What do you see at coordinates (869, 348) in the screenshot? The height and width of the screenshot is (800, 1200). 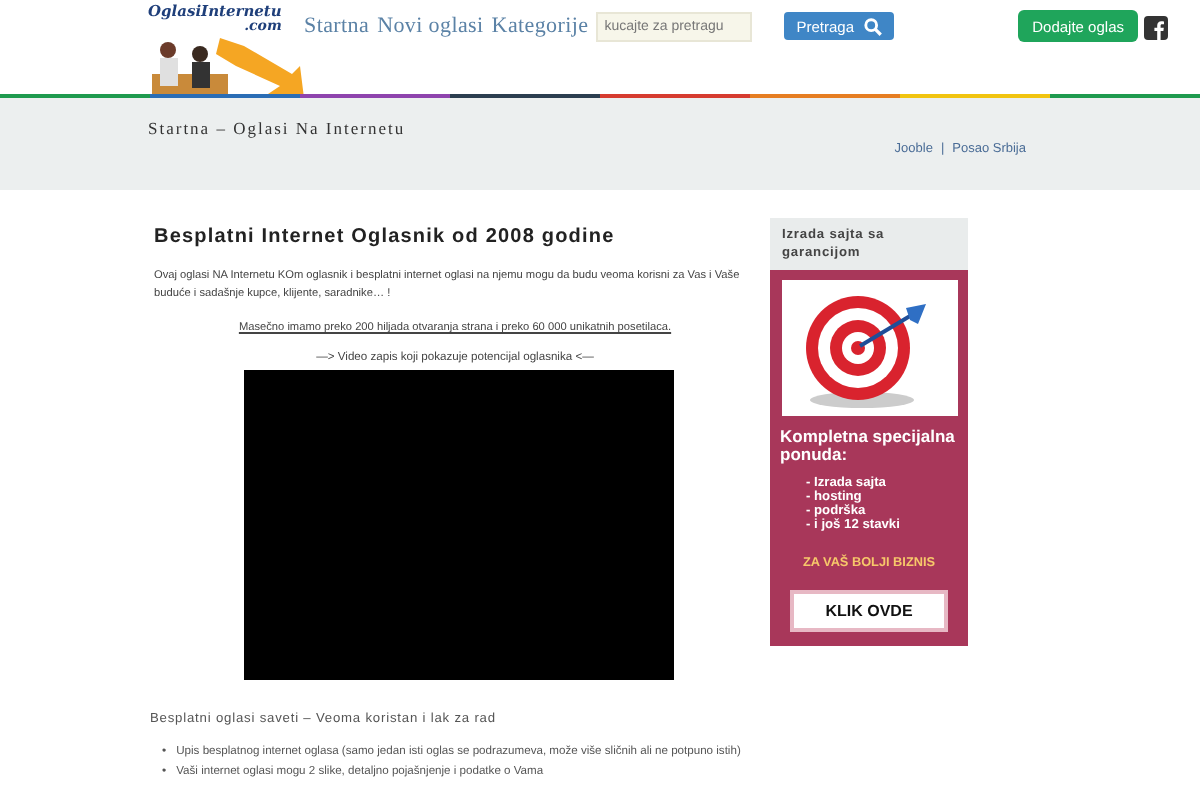 I see `target-icon` at bounding box center [869, 348].